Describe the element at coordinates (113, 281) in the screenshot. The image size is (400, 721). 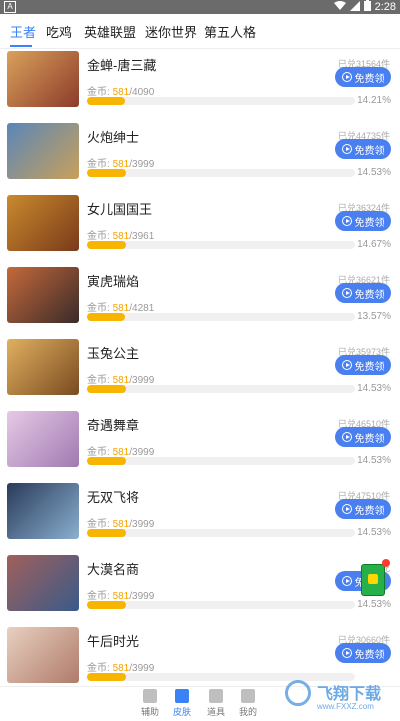
I see `skin-title: 寅虎瑞焰` at that location.